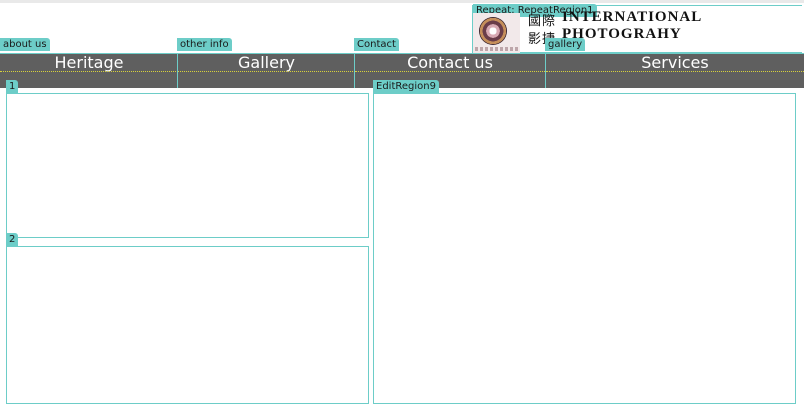 This screenshot has height=409, width=804. What do you see at coordinates (89, 62) in the screenshot?
I see `nav-label-heritage: Heritage` at bounding box center [89, 62].